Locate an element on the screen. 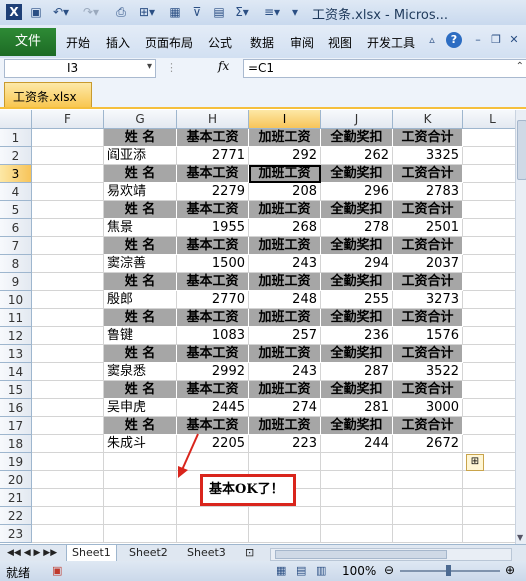 Image resolution: width=526 pixels, height=581 pixels. salary-value-cell: 236 is located at coordinates (357, 336).